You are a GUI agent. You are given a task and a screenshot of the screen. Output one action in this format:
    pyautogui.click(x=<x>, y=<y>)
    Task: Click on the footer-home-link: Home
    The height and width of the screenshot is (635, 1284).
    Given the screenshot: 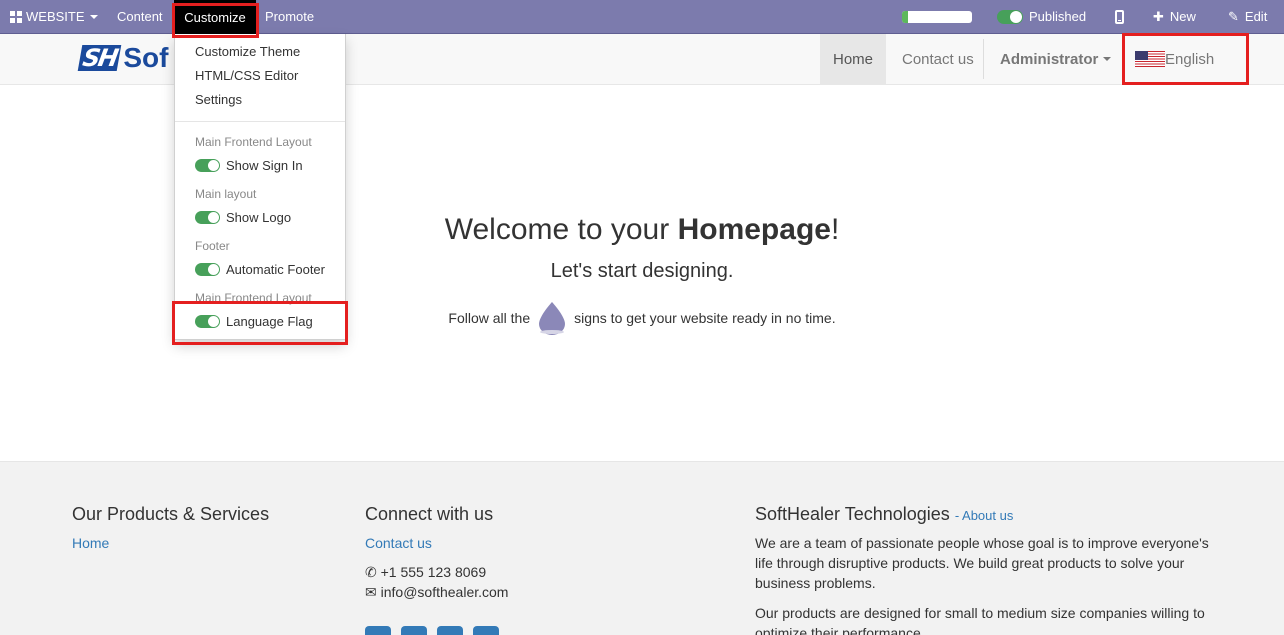 What is the action you would take?
    pyautogui.click(x=90, y=543)
    